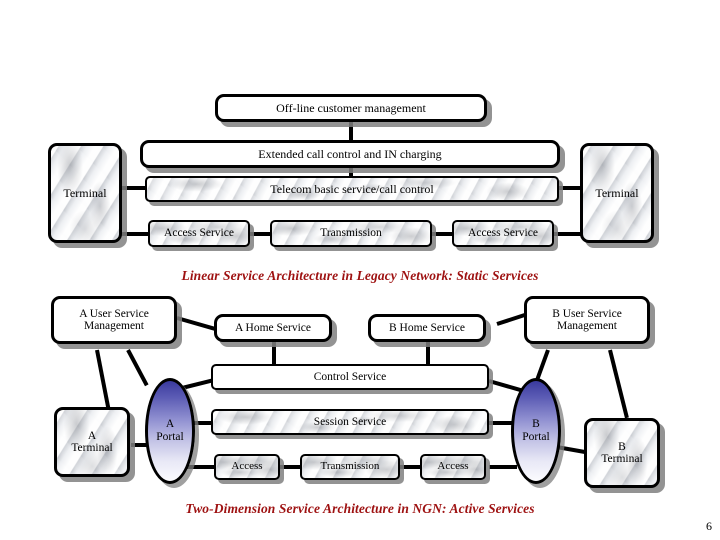  I want to click on node-control-service: Control Service, so click(350, 377).